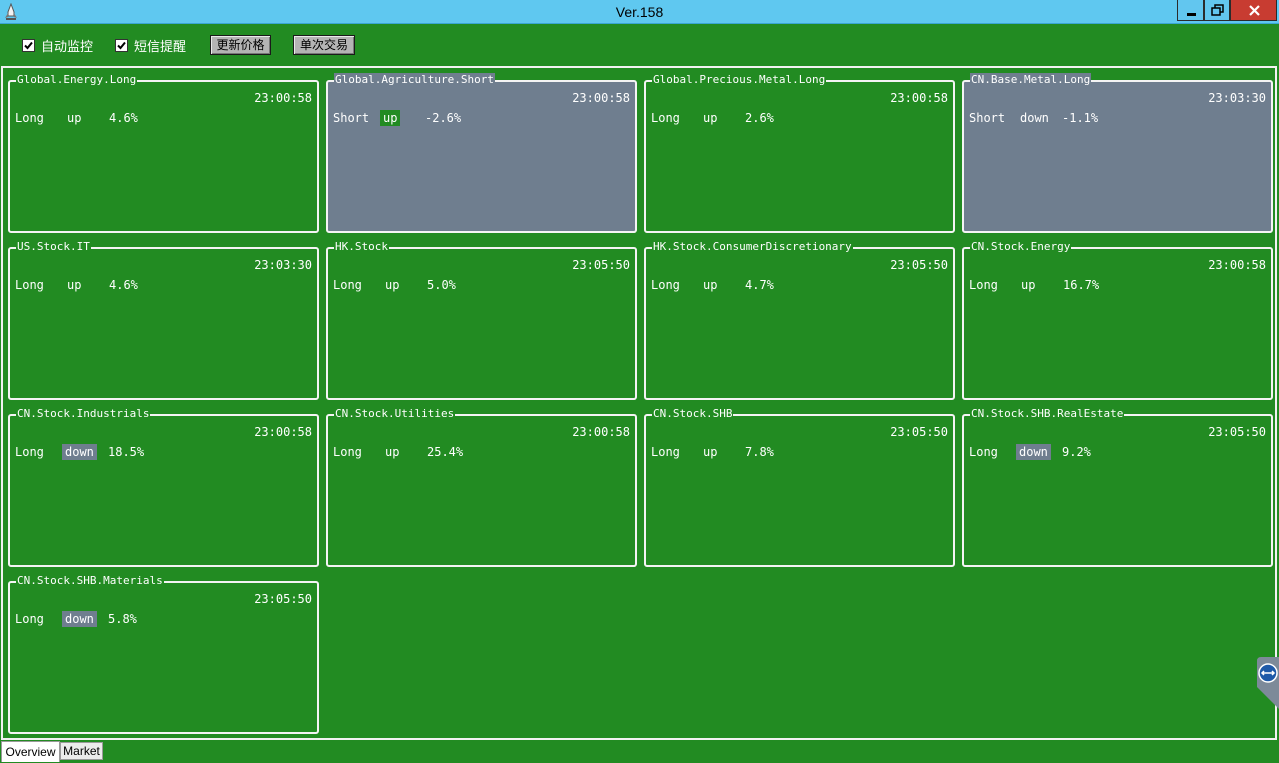  I want to click on close-icon, so click(1254, 10).